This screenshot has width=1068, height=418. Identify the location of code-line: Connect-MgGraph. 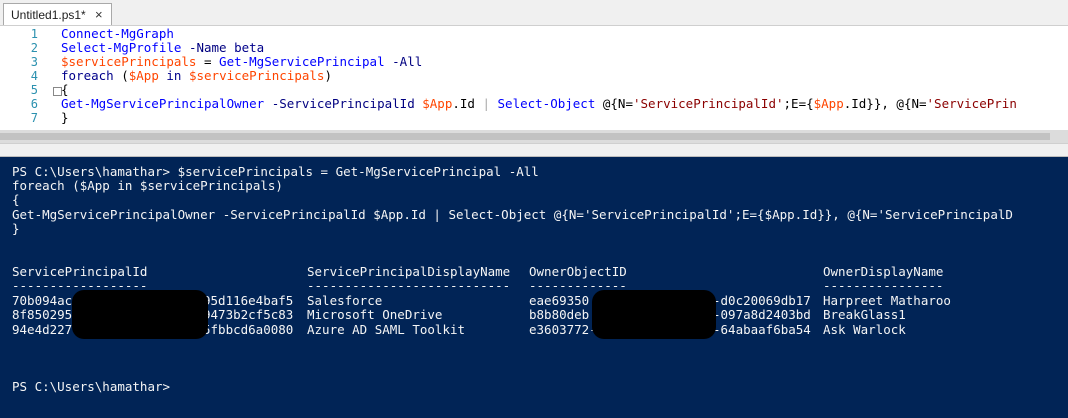
(117, 34).